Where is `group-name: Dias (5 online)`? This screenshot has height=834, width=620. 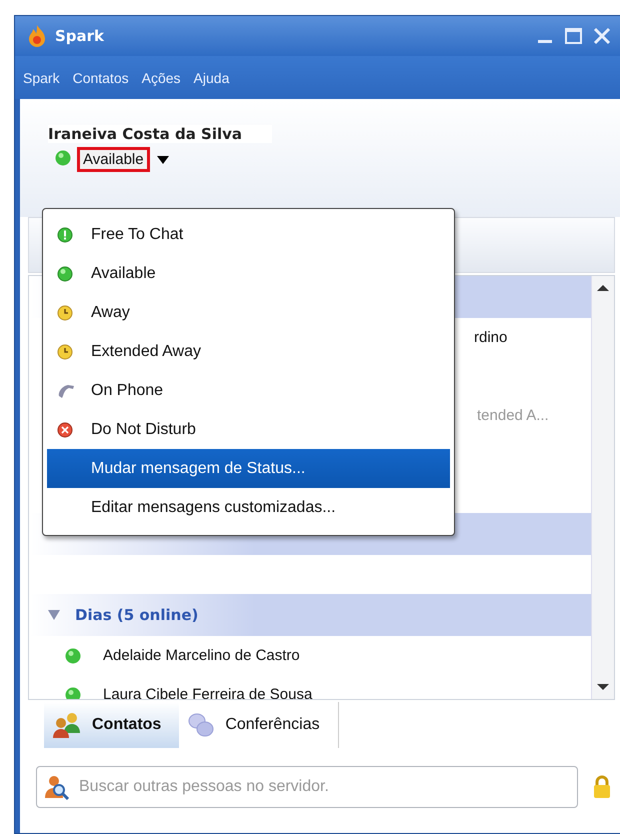 group-name: Dias (5 online) is located at coordinates (136, 615).